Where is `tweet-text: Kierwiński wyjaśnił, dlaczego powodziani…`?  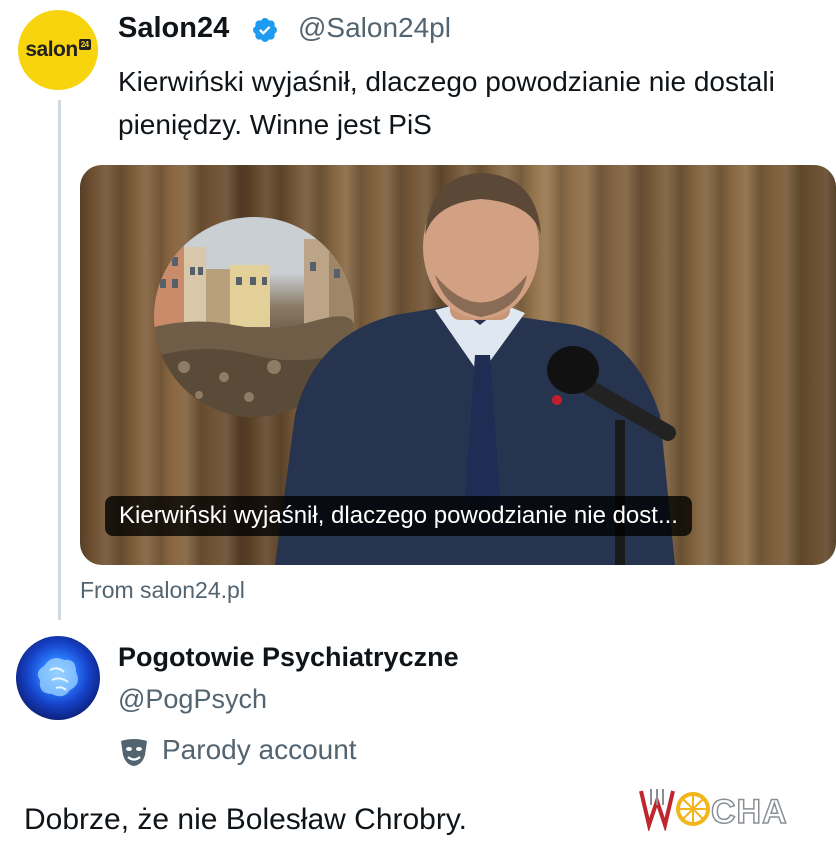
tweet-text: Kierwiński wyjaśnił, dlaczego powodziani… is located at coordinates (446, 103).